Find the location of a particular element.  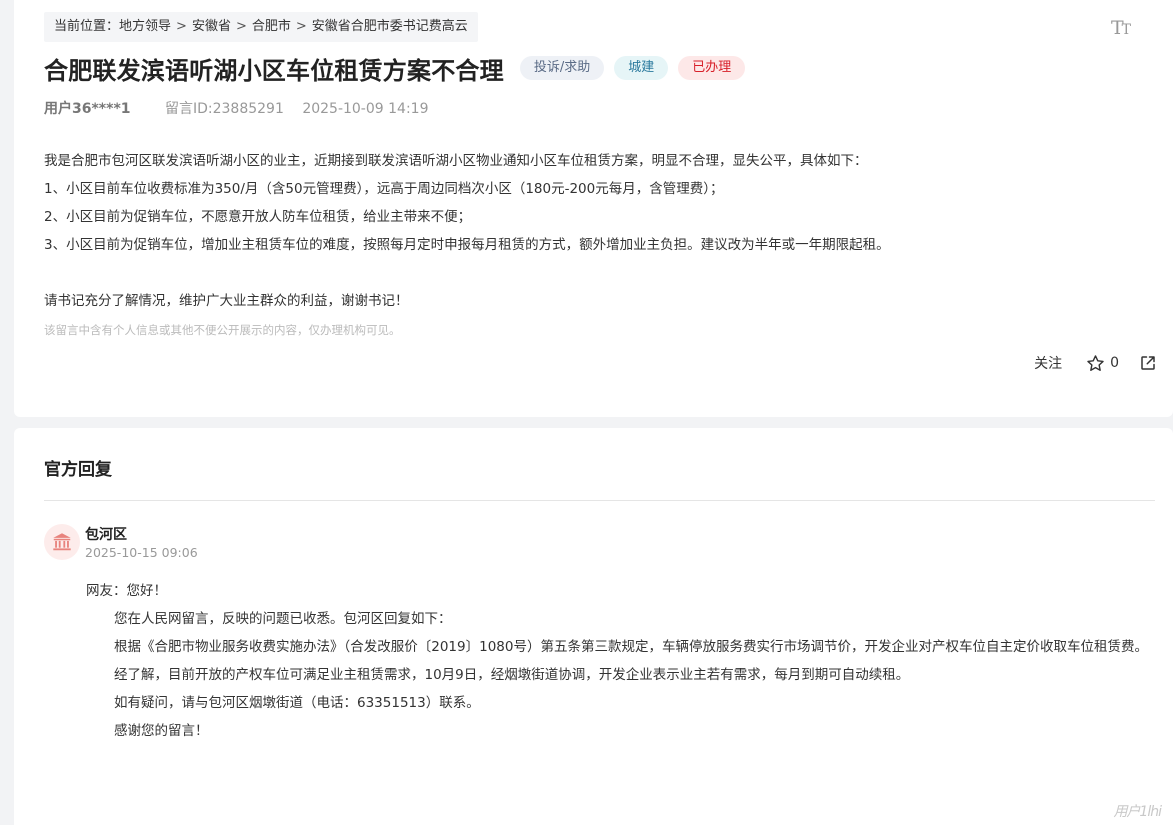

breadcrumb-item-local-leaders: 地方领导 is located at coordinates (145, 27).